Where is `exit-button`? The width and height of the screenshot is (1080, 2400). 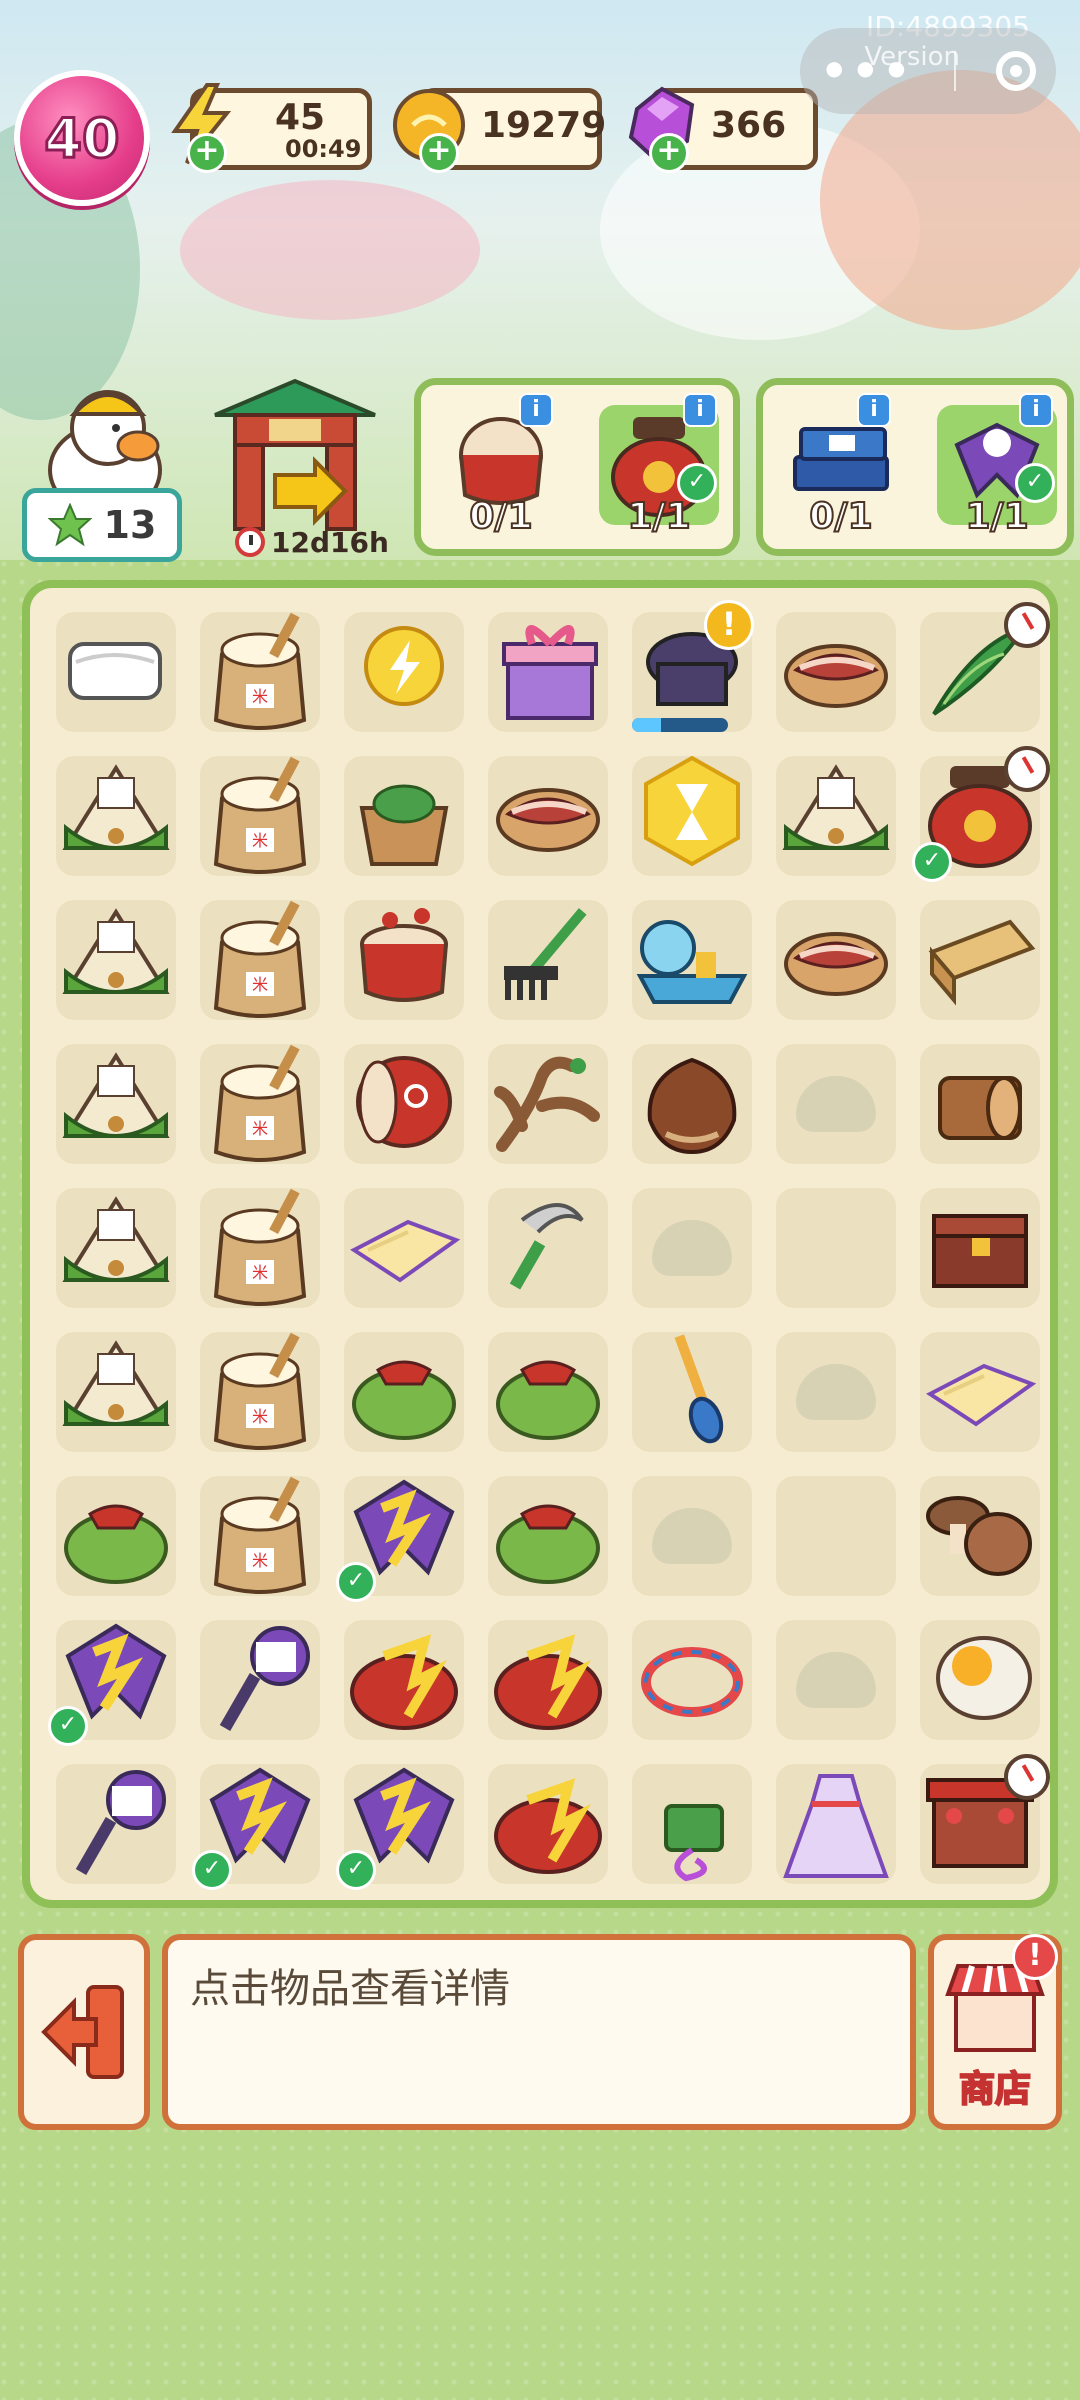 exit-button is located at coordinates (84, 2032).